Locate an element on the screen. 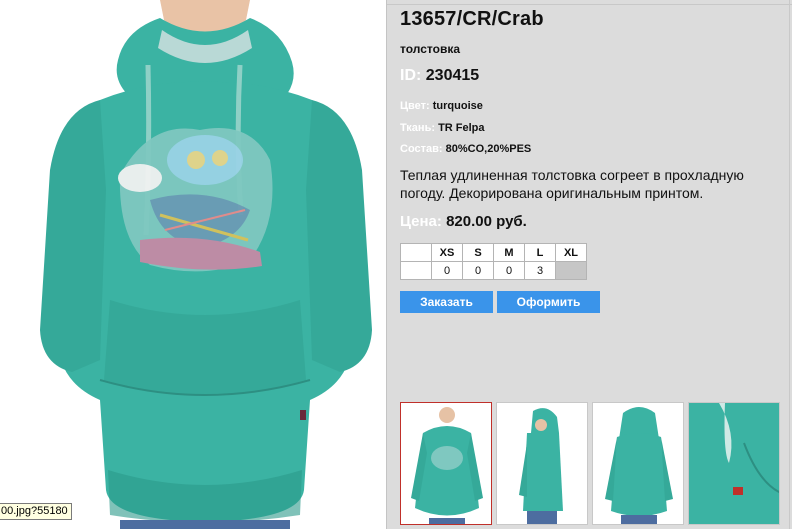 This screenshot has height=529, width=792. size-header-row: XS S M L XL is located at coordinates (493, 252).